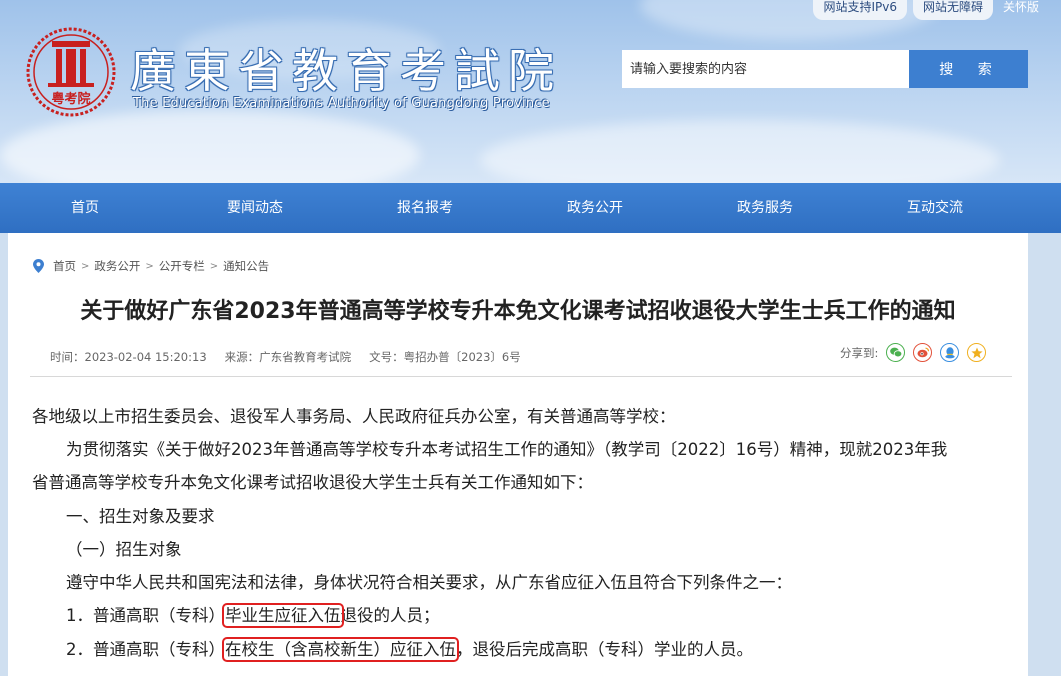 This screenshot has width=1061, height=676. I want to click on share-bar: 分享到:, so click(913, 352).